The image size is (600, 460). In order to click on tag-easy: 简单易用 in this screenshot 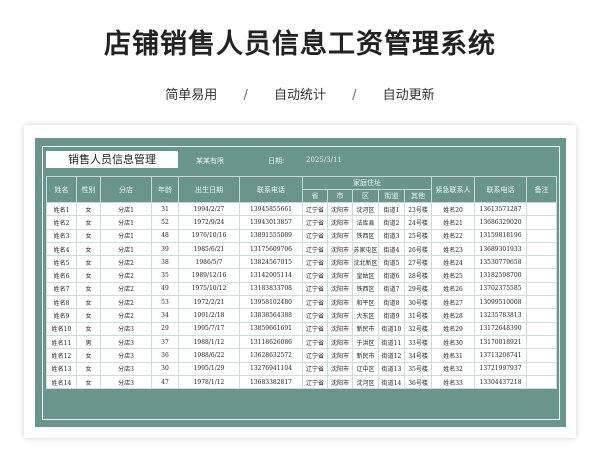, I will do `click(191, 95)`.